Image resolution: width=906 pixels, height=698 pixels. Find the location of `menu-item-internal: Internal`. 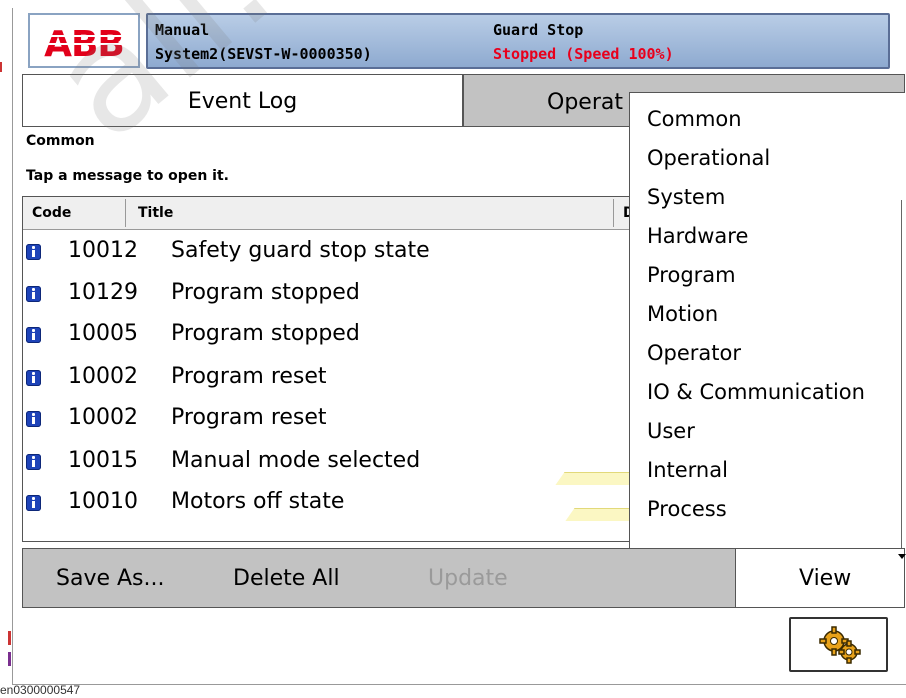

menu-item-internal: Internal is located at coordinates (687, 470).